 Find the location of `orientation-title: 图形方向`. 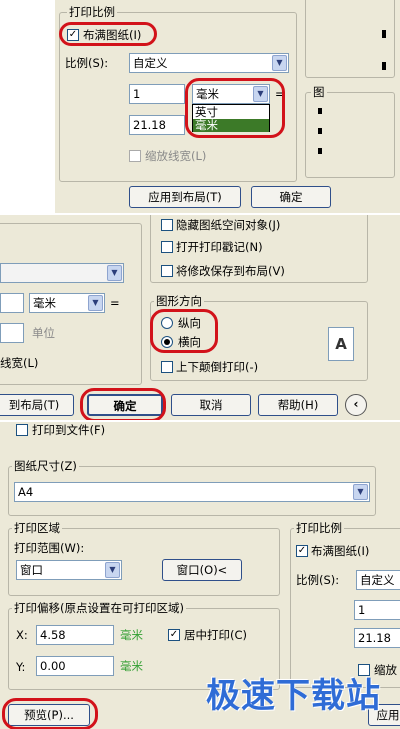

orientation-title: 图形方向 is located at coordinates (179, 301).